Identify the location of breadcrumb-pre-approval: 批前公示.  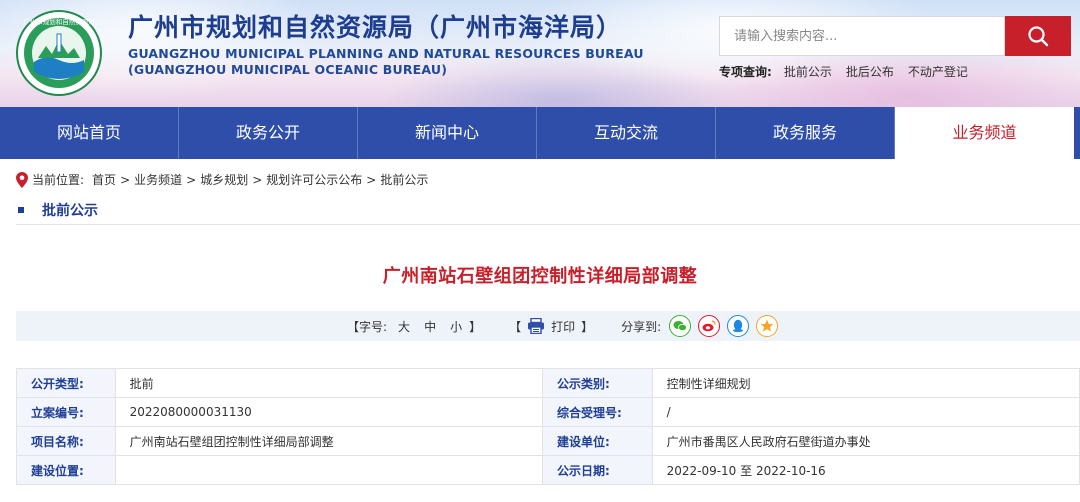
(404, 179).